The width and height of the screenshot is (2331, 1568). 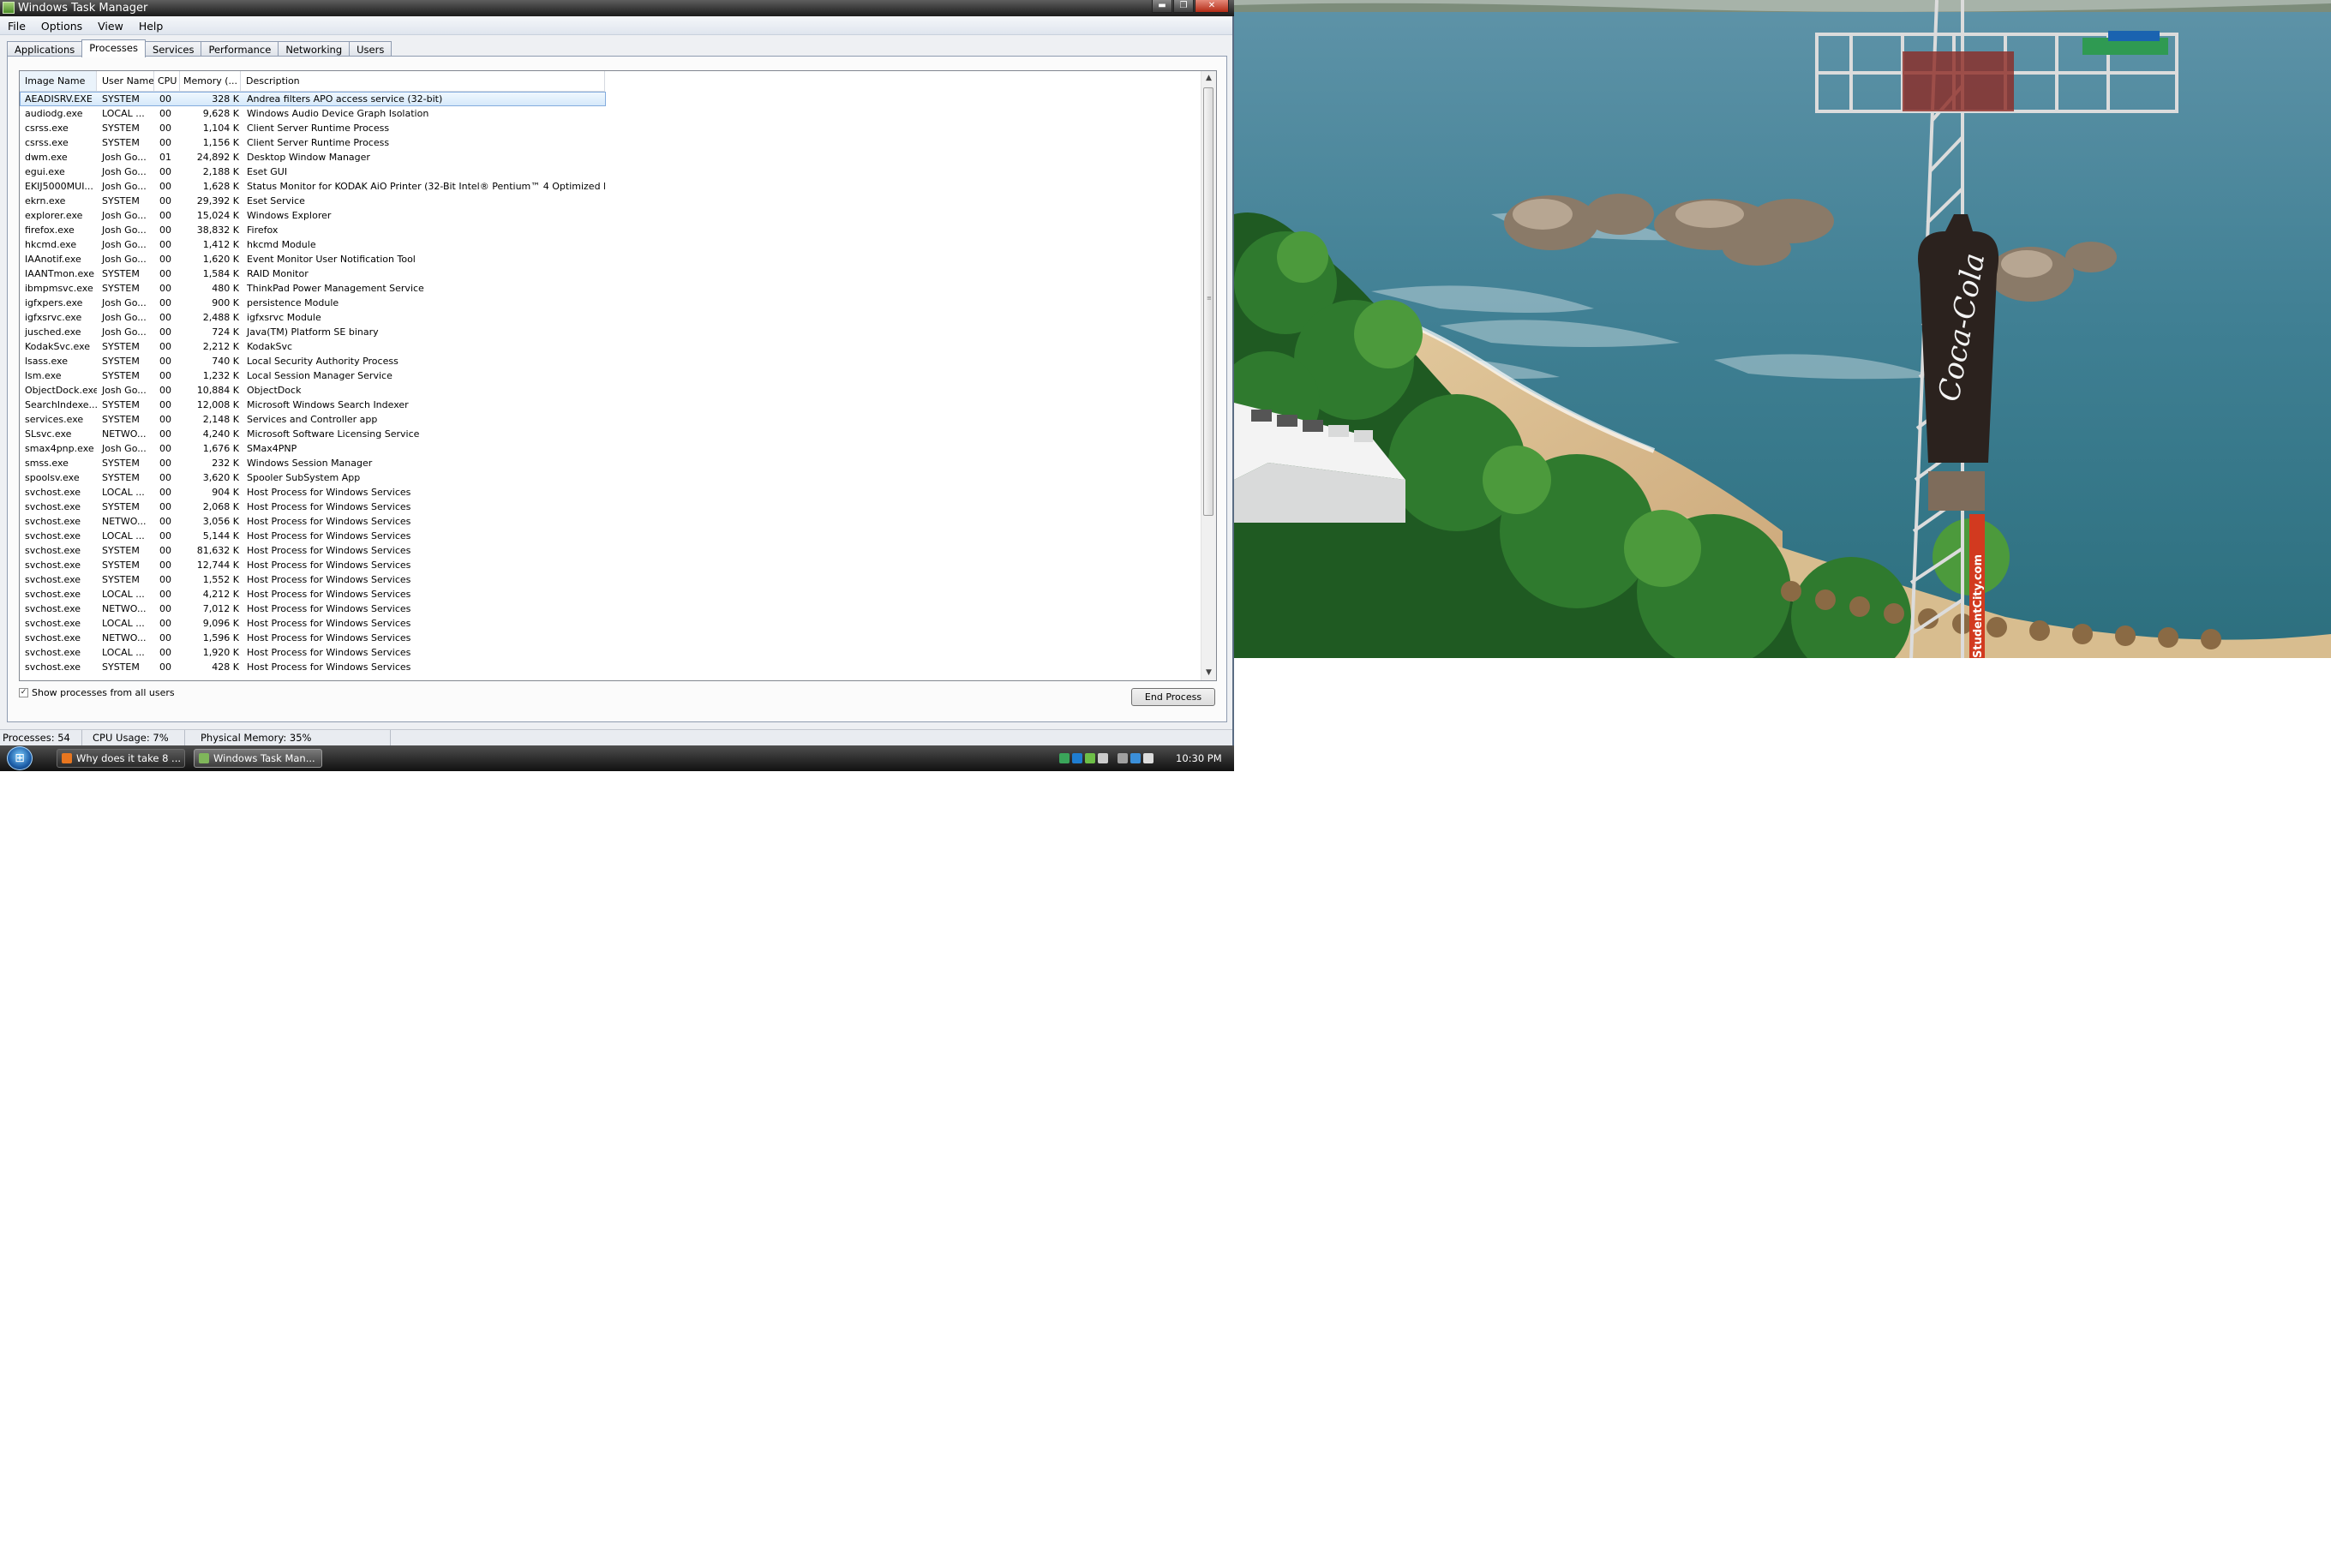 I want to click on tab-services: Services, so click(x=173, y=49).